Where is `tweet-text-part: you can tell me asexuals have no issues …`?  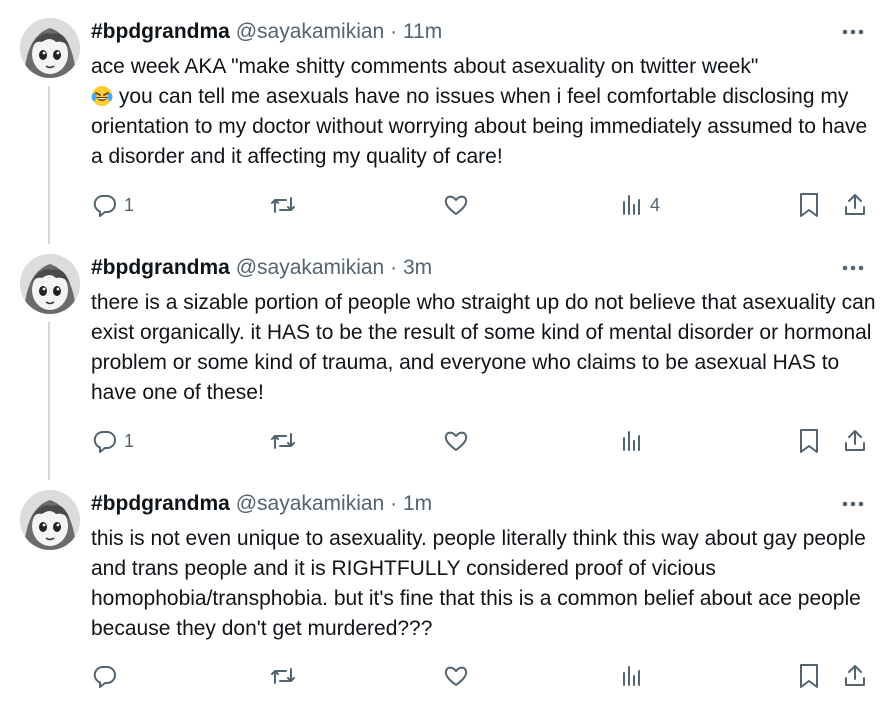 tweet-text-part: you can tell me asexuals have no issues … is located at coordinates (482, 126).